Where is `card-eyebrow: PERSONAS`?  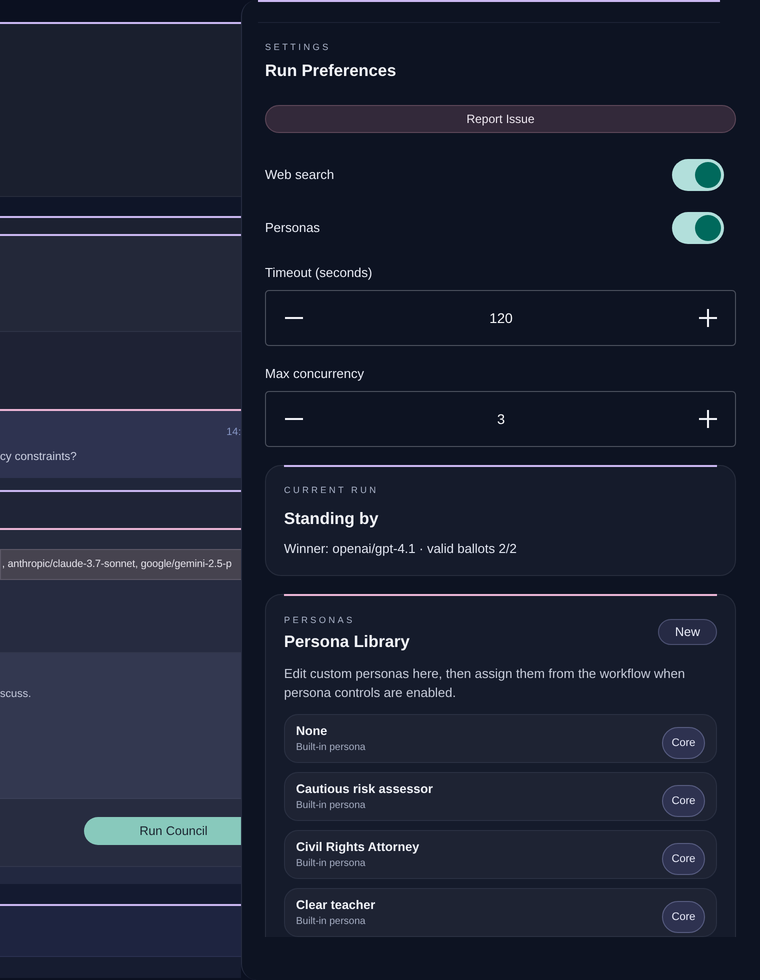 card-eyebrow: PERSONAS is located at coordinates (320, 620).